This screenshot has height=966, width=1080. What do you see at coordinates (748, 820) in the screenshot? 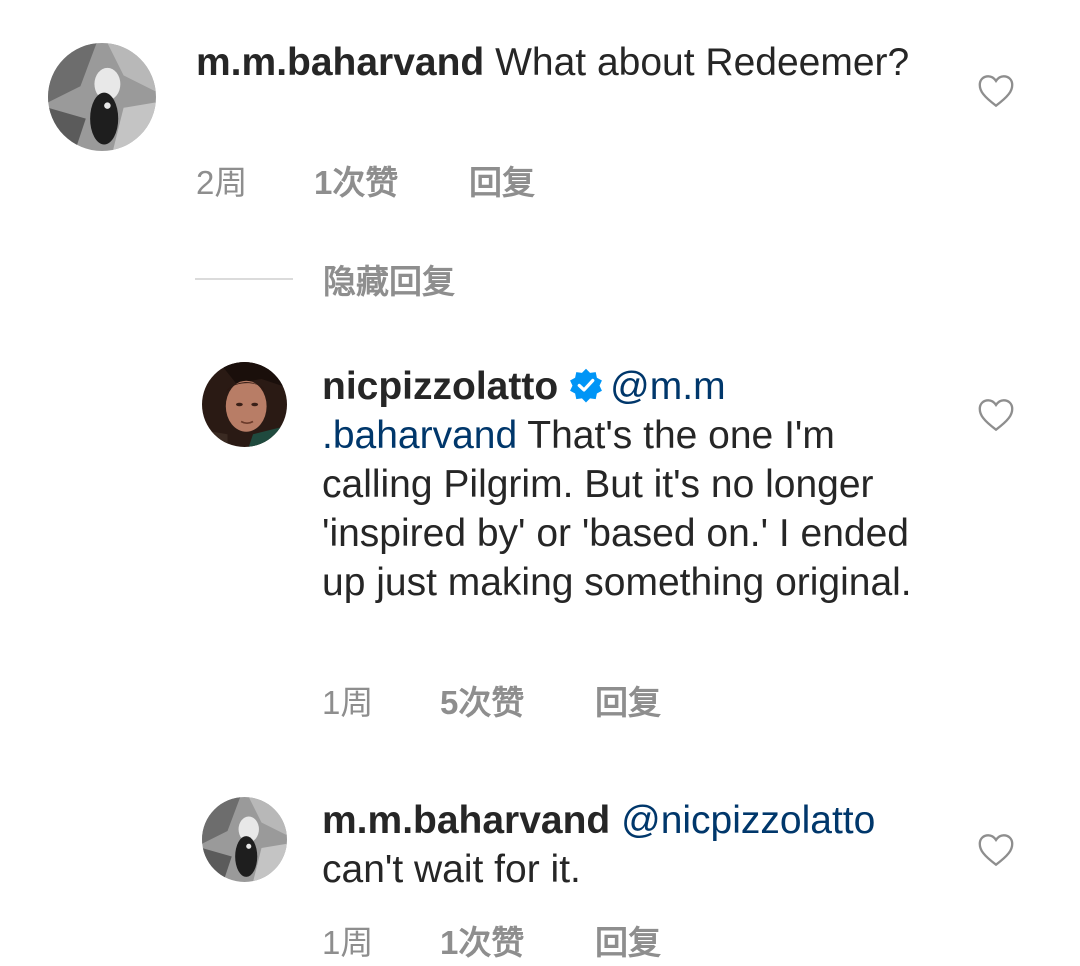
I see `comment-mention: @nicpizzolatto` at bounding box center [748, 820].